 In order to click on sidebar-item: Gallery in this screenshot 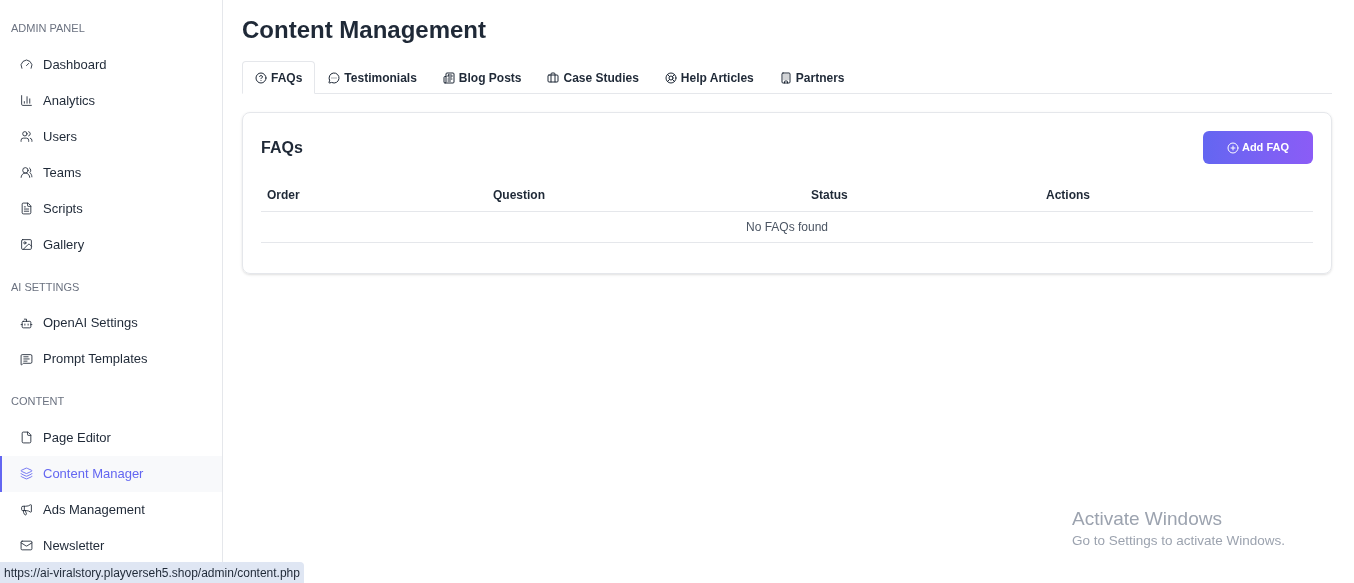, I will do `click(111, 244)`.